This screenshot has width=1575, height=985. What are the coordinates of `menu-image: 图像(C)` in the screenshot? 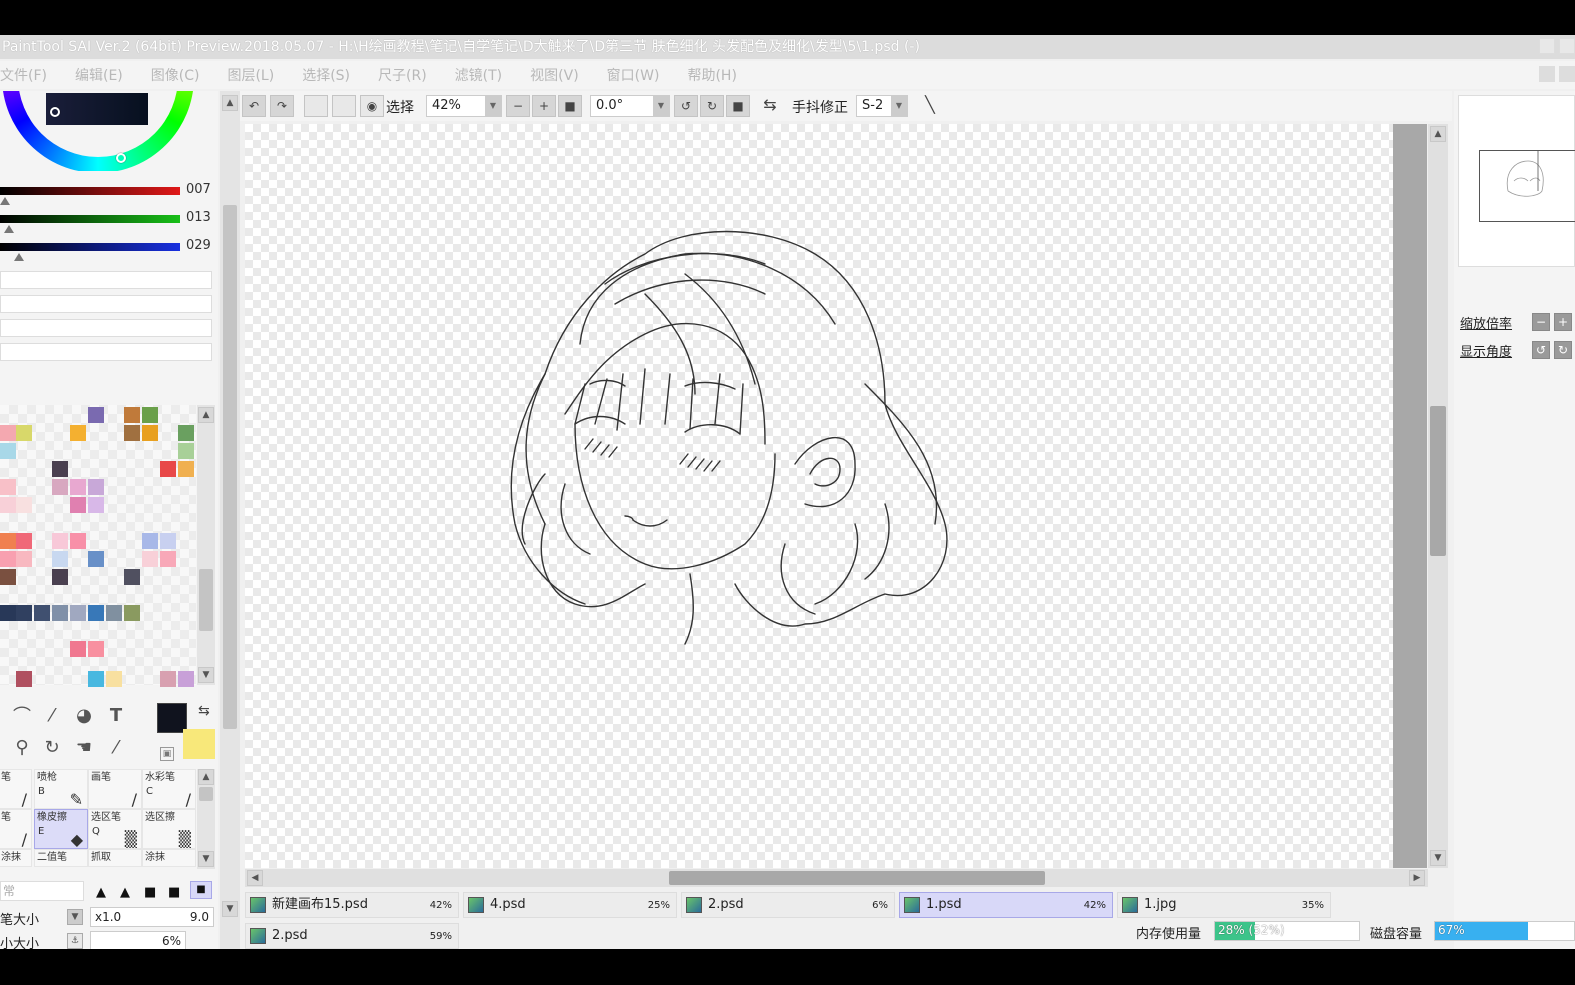 It's located at (175, 75).